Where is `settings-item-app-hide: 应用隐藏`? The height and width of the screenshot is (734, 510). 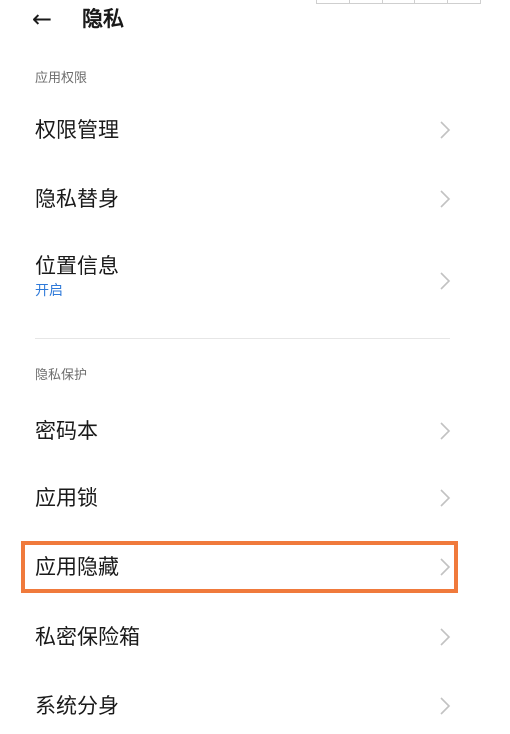 settings-item-app-hide: 应用隐藏 is located at coordinates (255, 567).